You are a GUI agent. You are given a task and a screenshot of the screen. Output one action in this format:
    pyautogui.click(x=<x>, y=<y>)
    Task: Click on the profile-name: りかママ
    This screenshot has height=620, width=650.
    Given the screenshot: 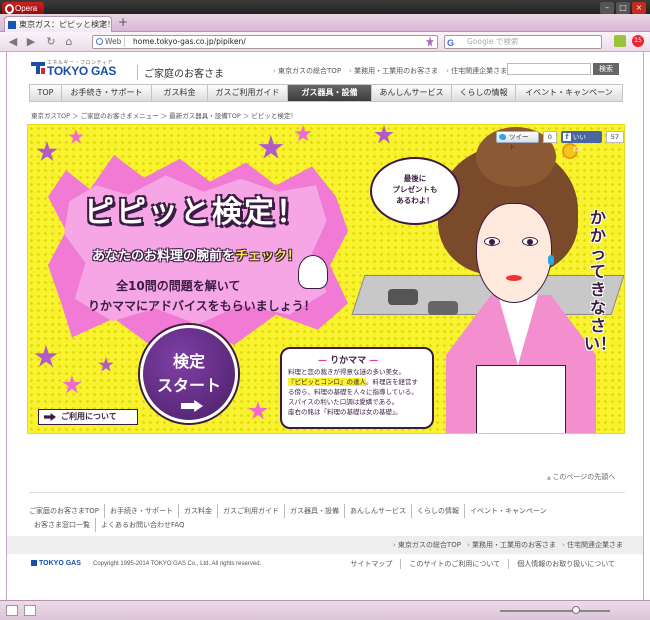 What is the action you would take?
    pyautogui.click(x=348, y=359)
    